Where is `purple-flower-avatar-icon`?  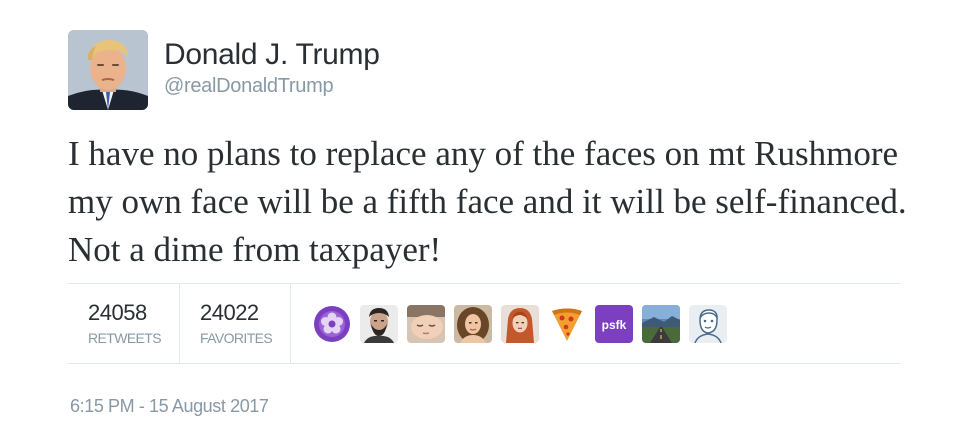
purple-flower-avatar-icon is located at coordinates (332, 323).